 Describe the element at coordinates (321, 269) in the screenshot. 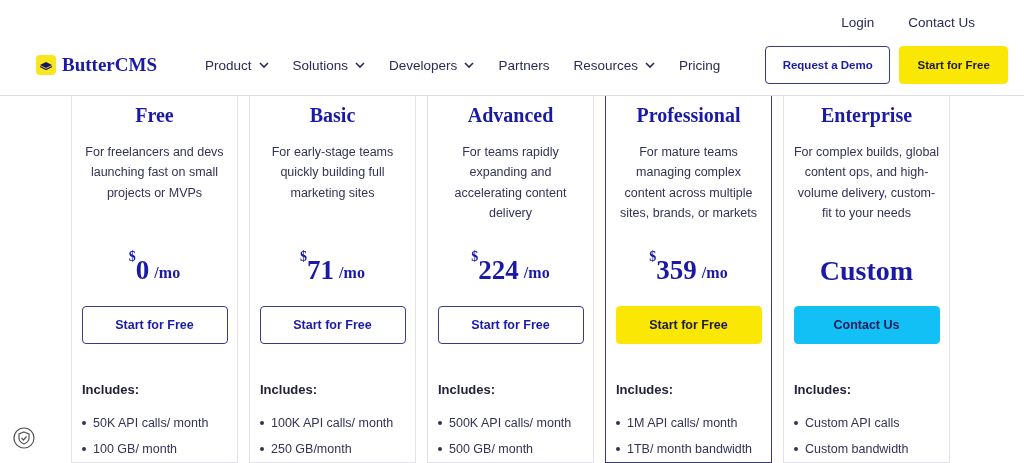

I see `price-amount: 71` at that location.